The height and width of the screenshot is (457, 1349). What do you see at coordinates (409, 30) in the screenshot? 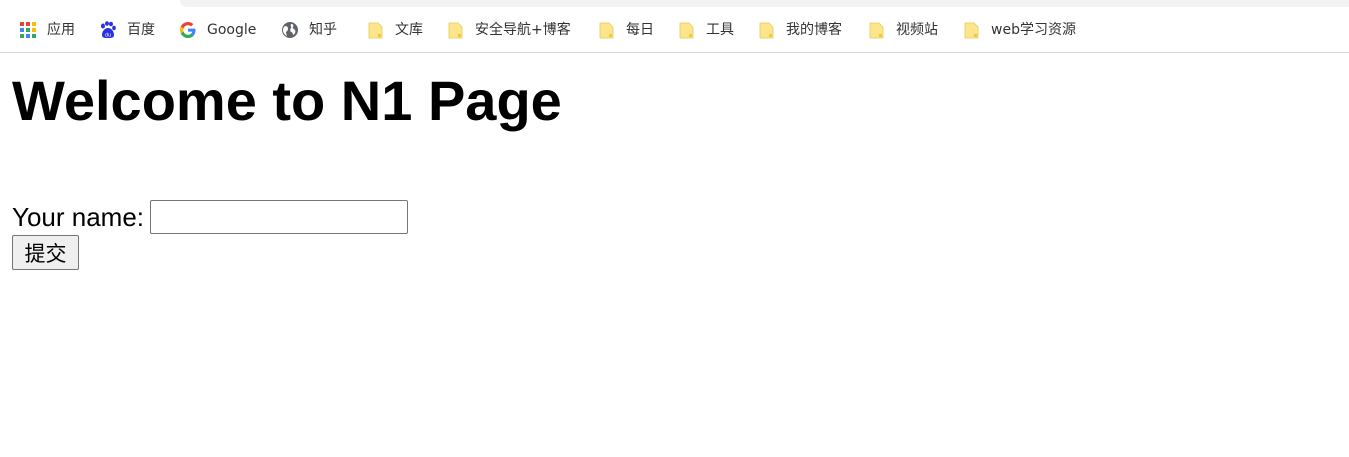
I see `bookmark-label: 文库` at bounding box center [409, 30].